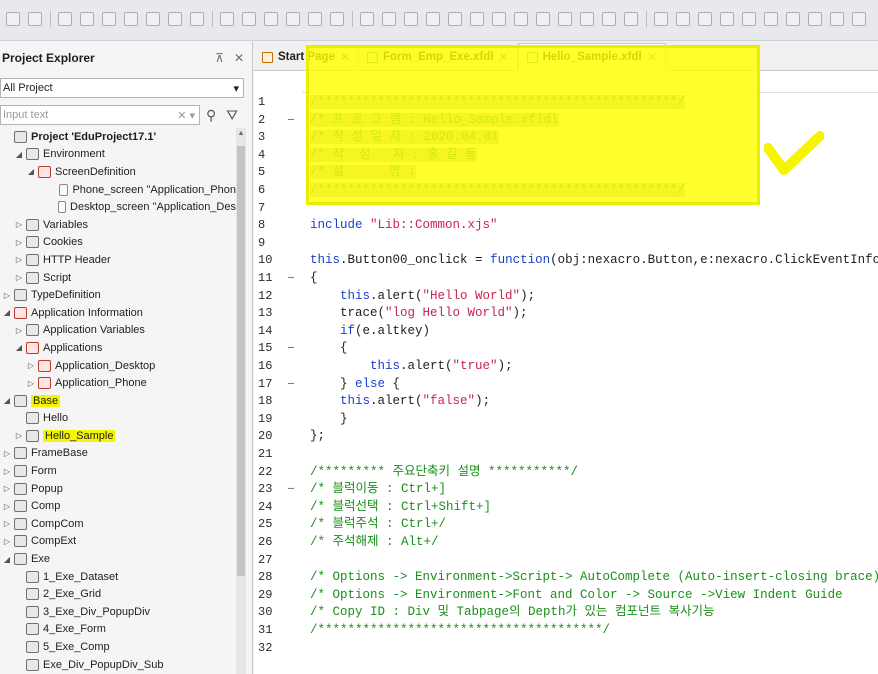  Describe the element at coordinates (118, 137) in the screenshot. I see `tree-item: Project 'EduProject17.1'` at that location.